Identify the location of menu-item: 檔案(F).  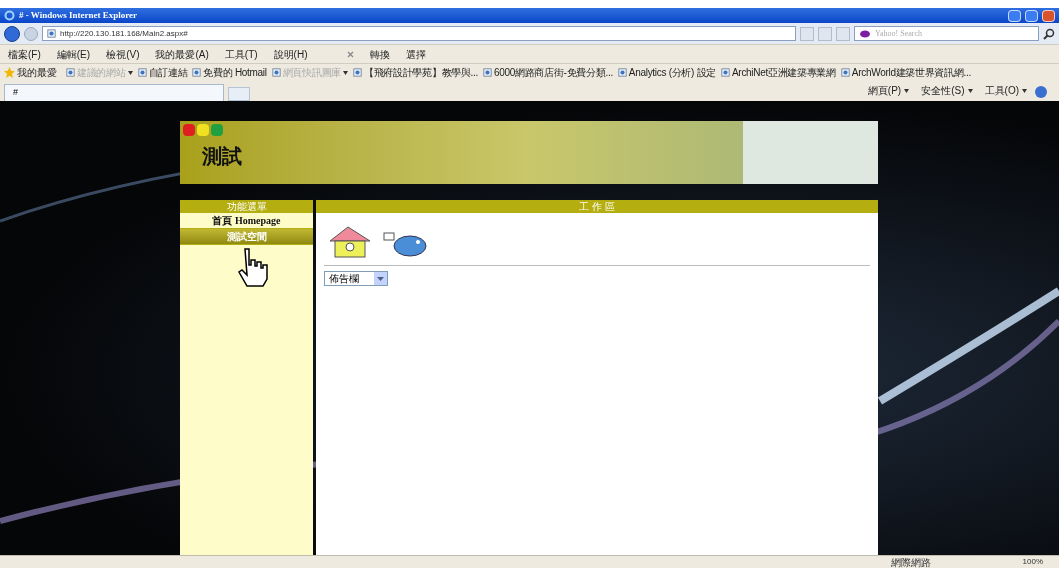
(24, 54).